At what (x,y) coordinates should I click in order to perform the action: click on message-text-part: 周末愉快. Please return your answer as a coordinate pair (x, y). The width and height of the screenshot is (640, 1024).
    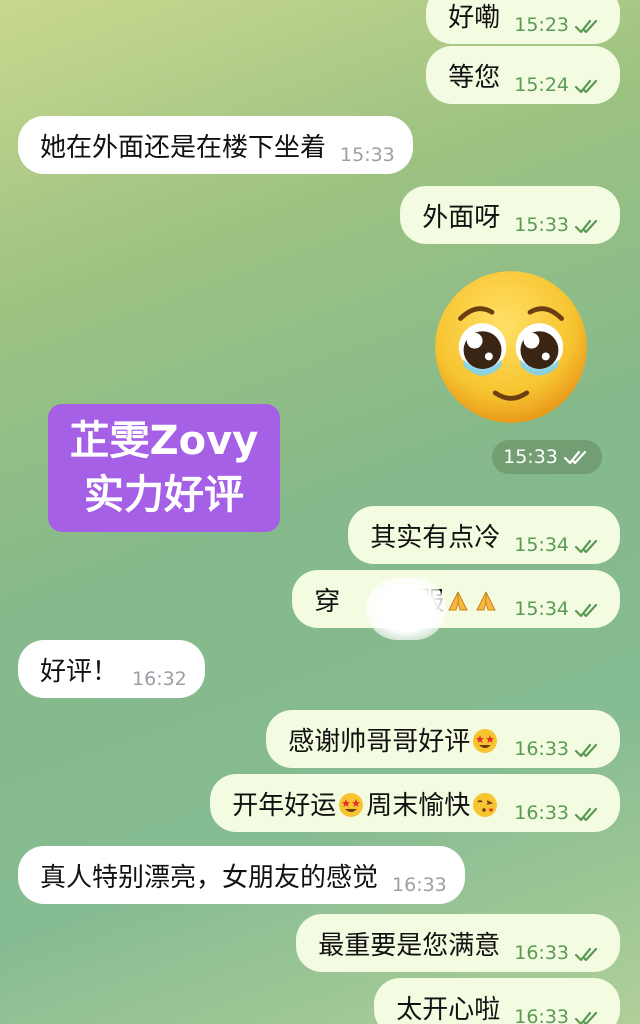
    Looking at the image, I should click on (418, 805).